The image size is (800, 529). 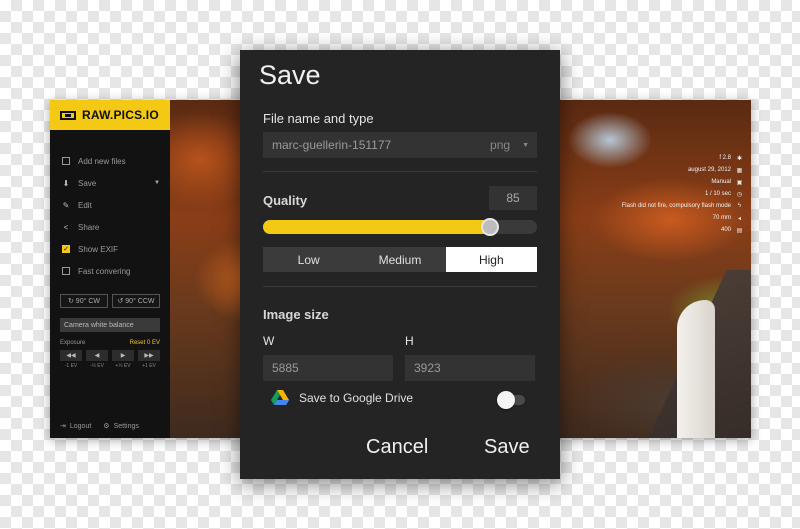 I want to click on settings-label: Settings, so click(x=126, y=426).